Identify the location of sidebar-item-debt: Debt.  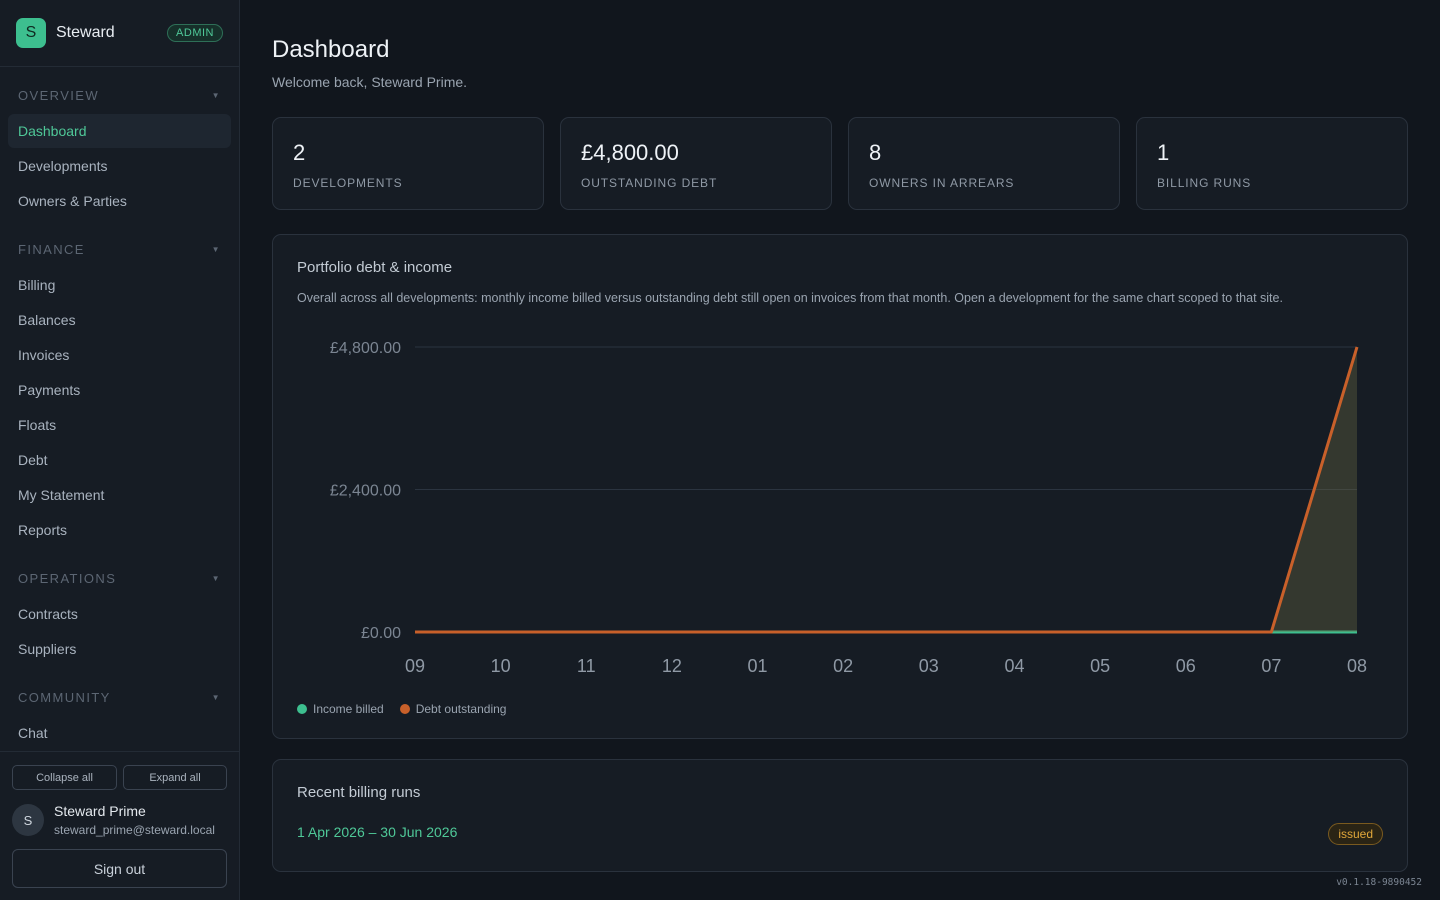
(119, 460).